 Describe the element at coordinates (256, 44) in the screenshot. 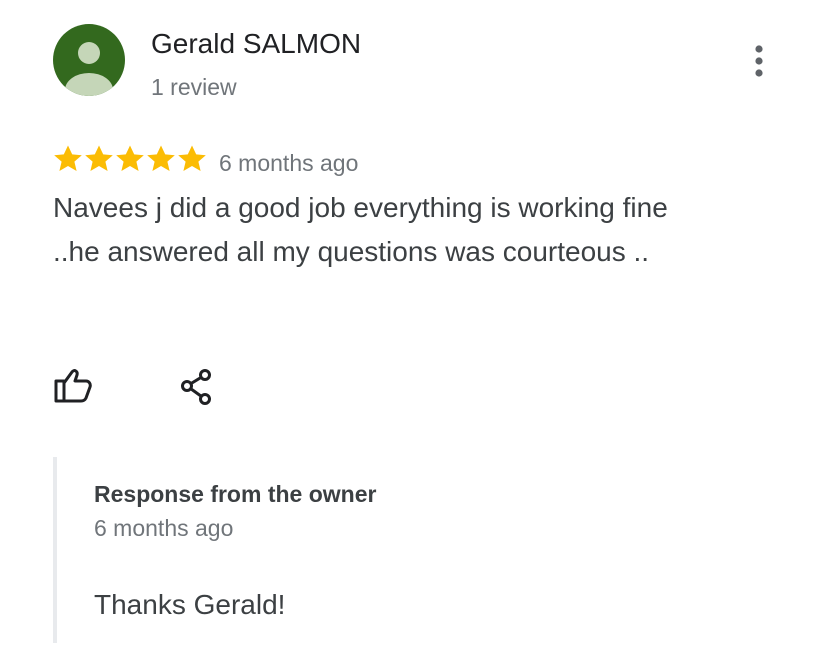

I see `reviewer-name: Gerald SALMON` at that location.